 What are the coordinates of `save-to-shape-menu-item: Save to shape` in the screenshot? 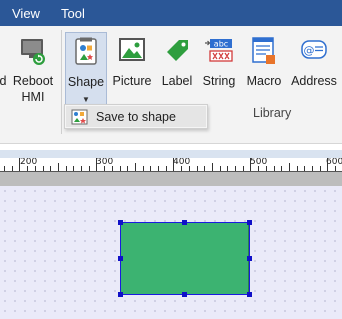 It's located at (136, 116).